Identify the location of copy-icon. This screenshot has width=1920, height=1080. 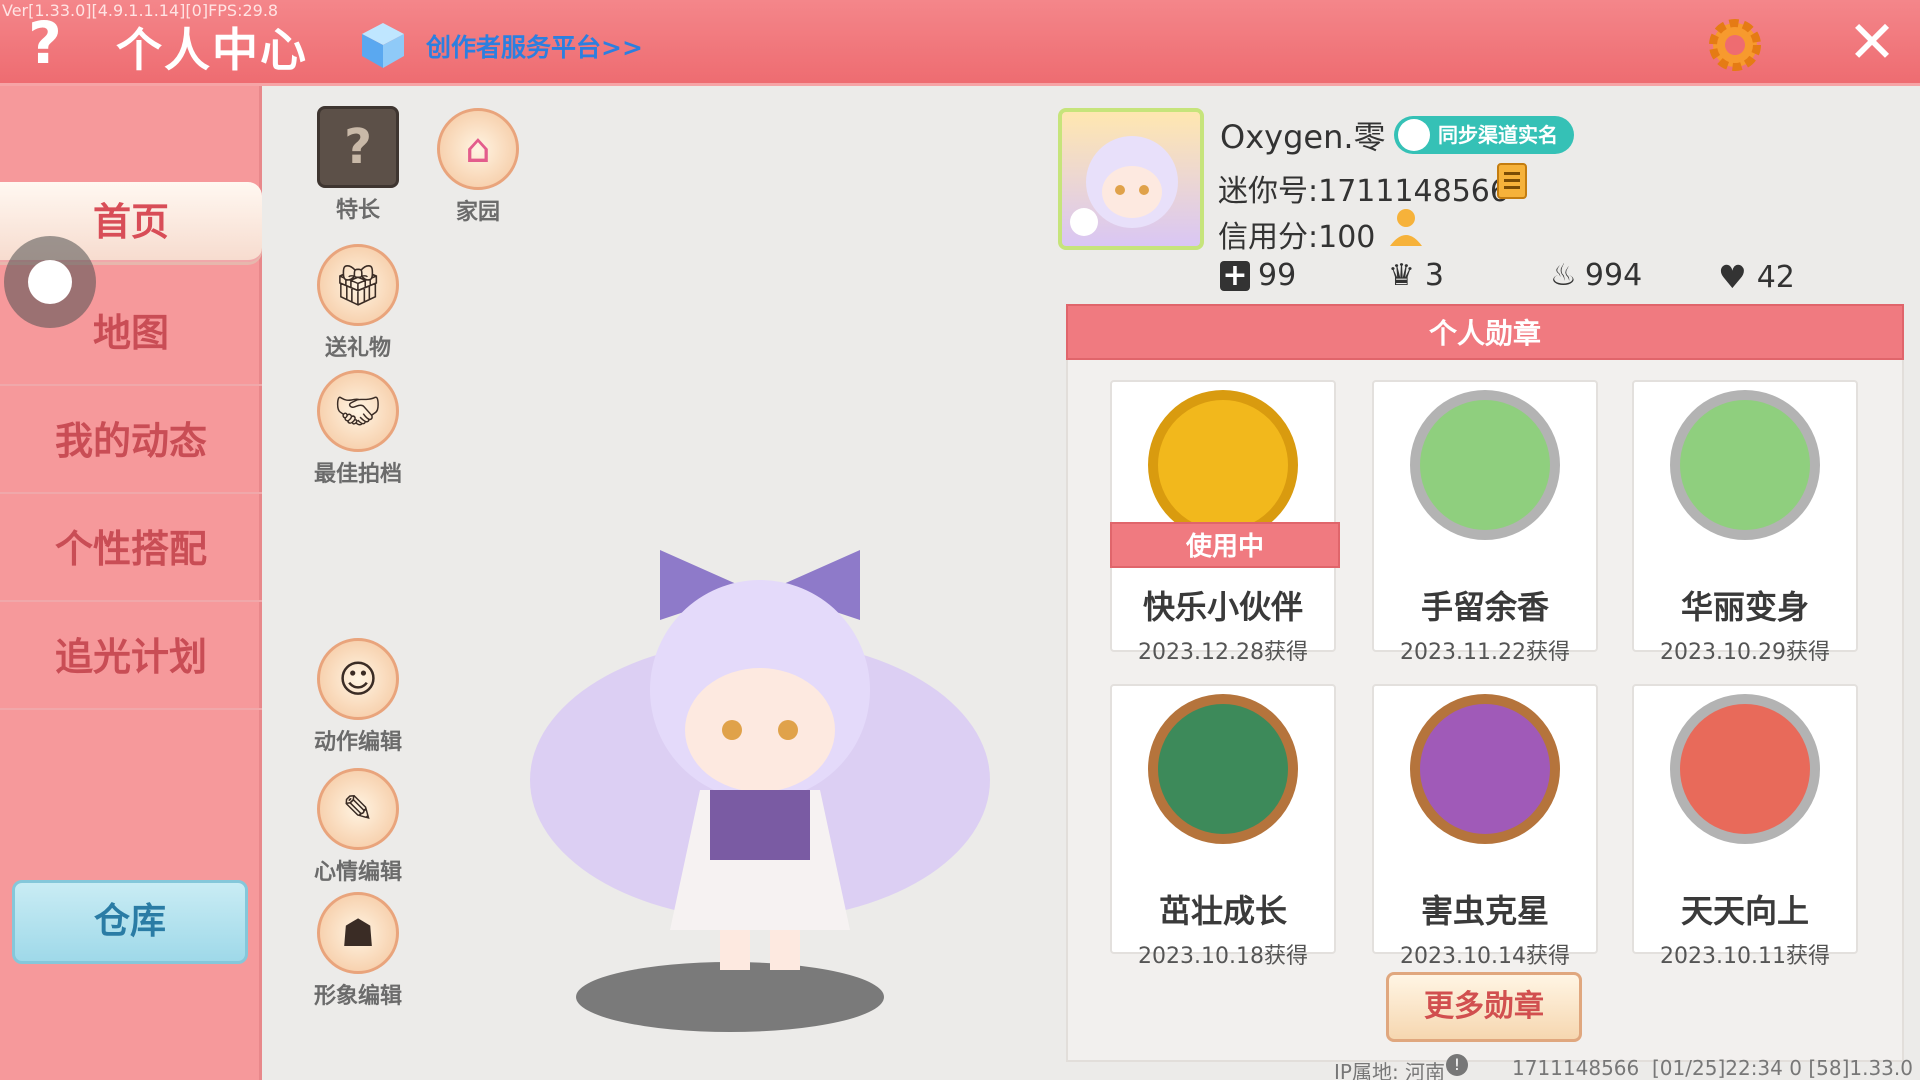
(1514, 182).